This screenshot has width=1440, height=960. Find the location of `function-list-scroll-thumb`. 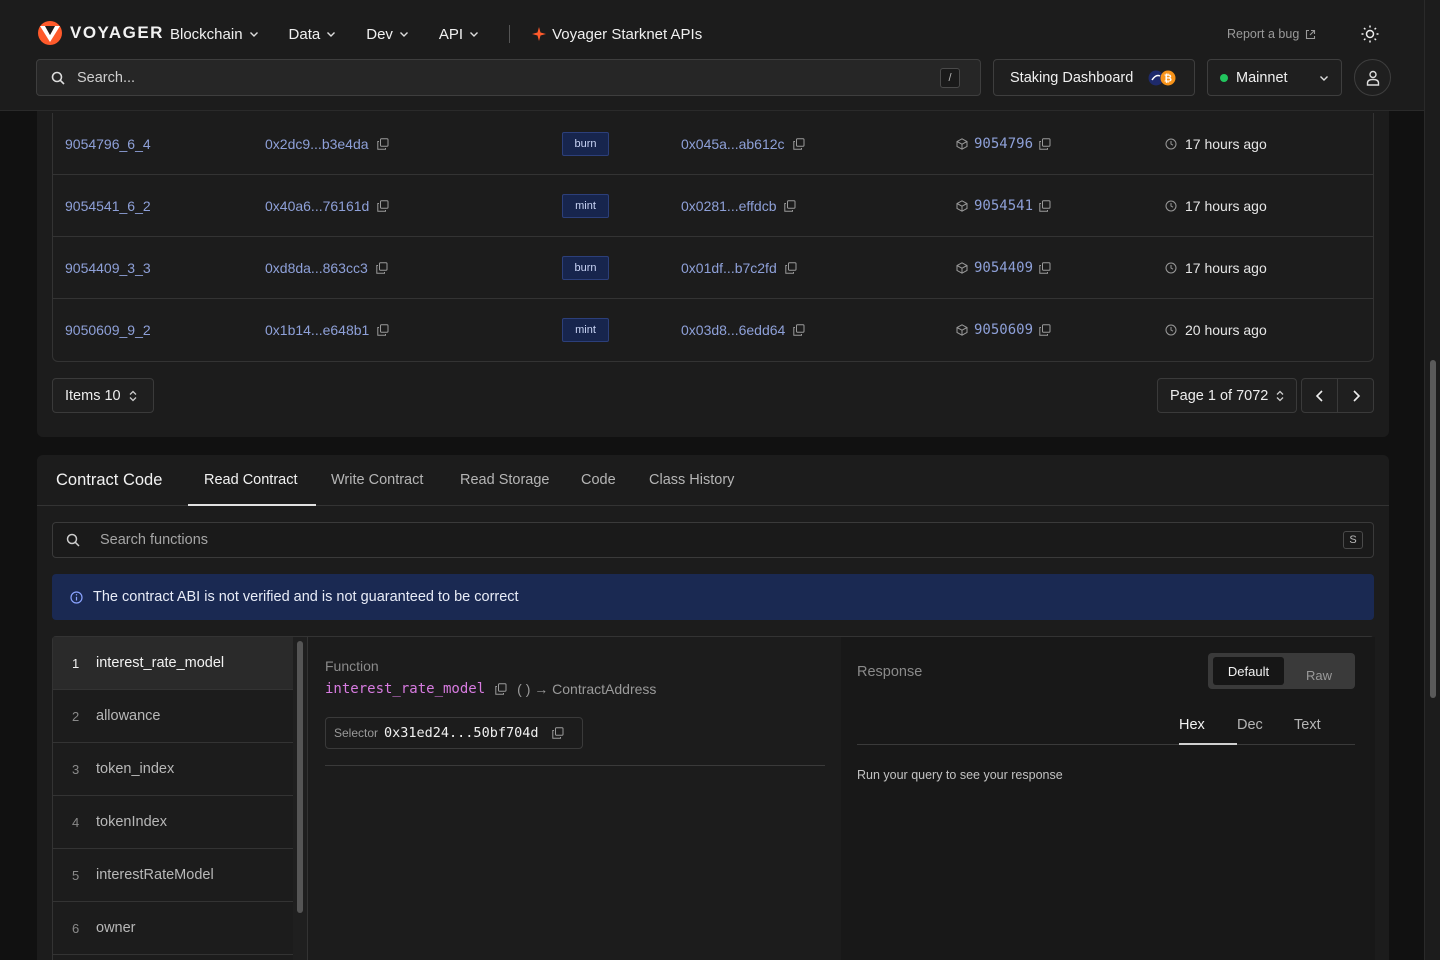

function-list-scroll-thumb is located at coordinates (300, 777).